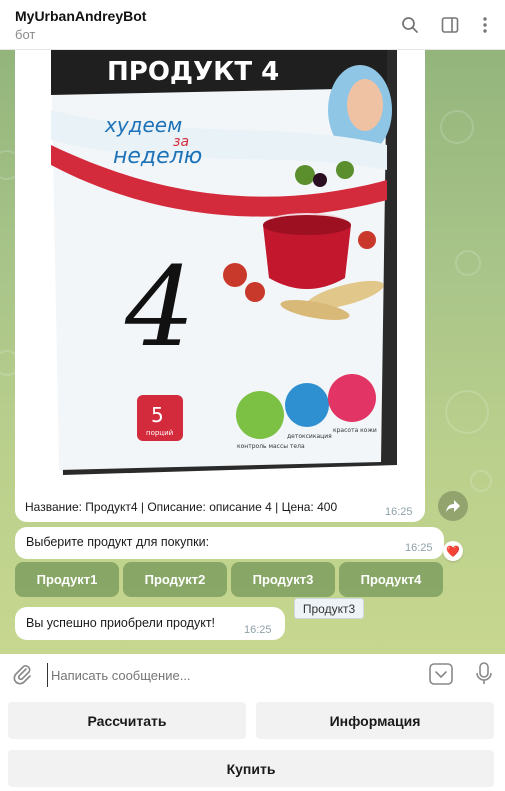 The image size is (505, 791). What do you see at coordinates (484, 676) in the screenshot?
I see `microphone-icon` at bounding box center [484, 676].